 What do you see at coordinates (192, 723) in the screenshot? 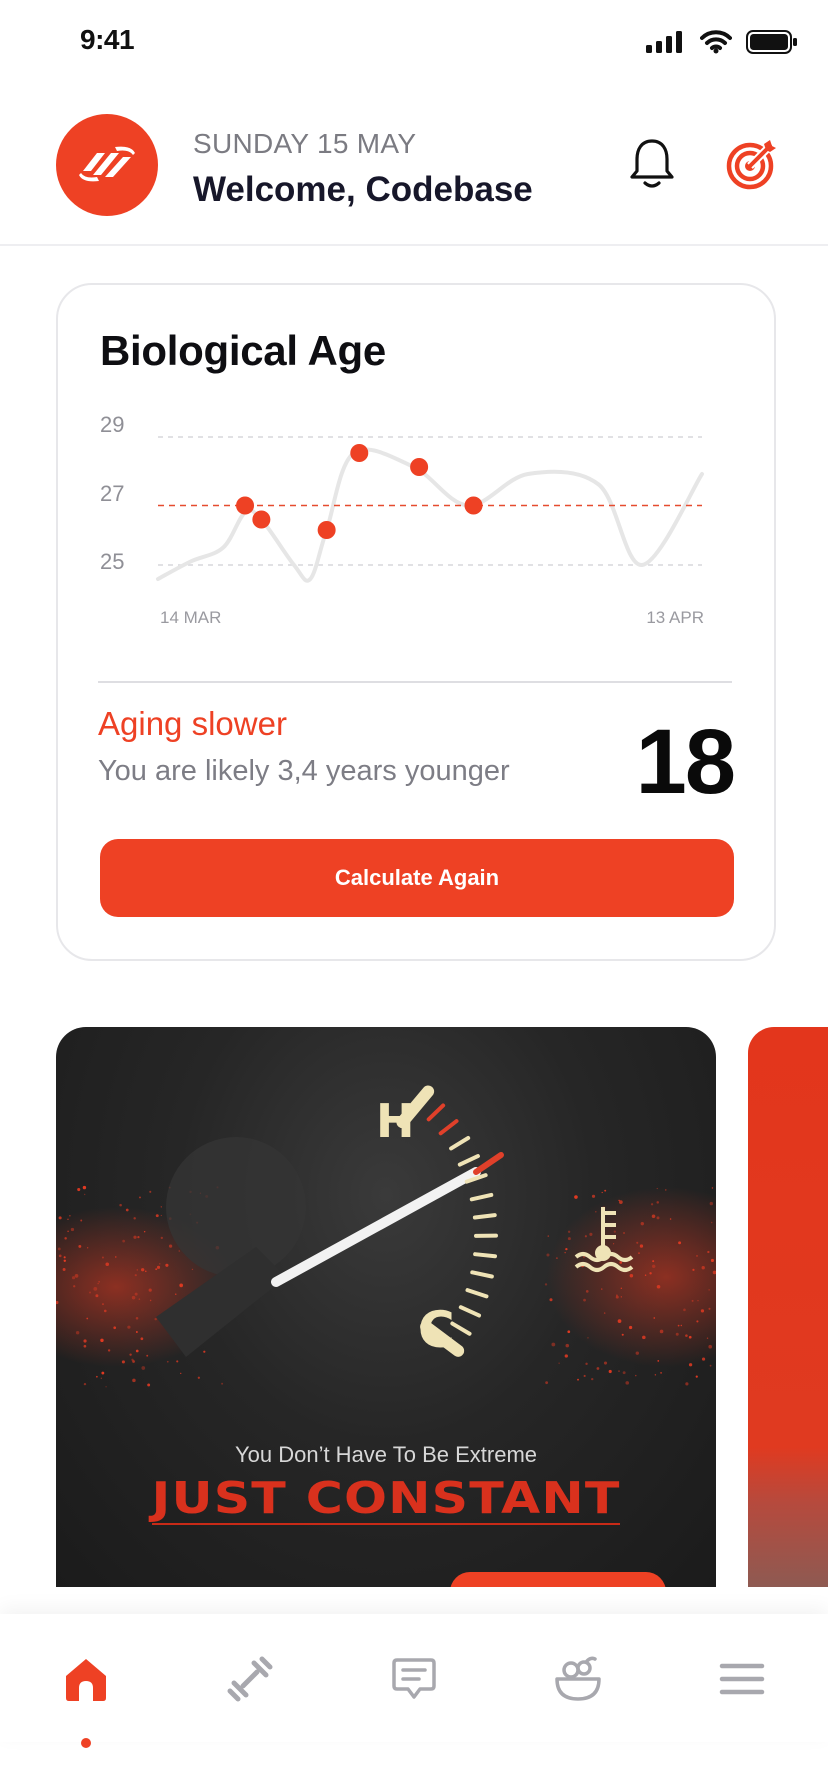
I see `aging-status-label: Aging slower` at bounding box center [192, 723].